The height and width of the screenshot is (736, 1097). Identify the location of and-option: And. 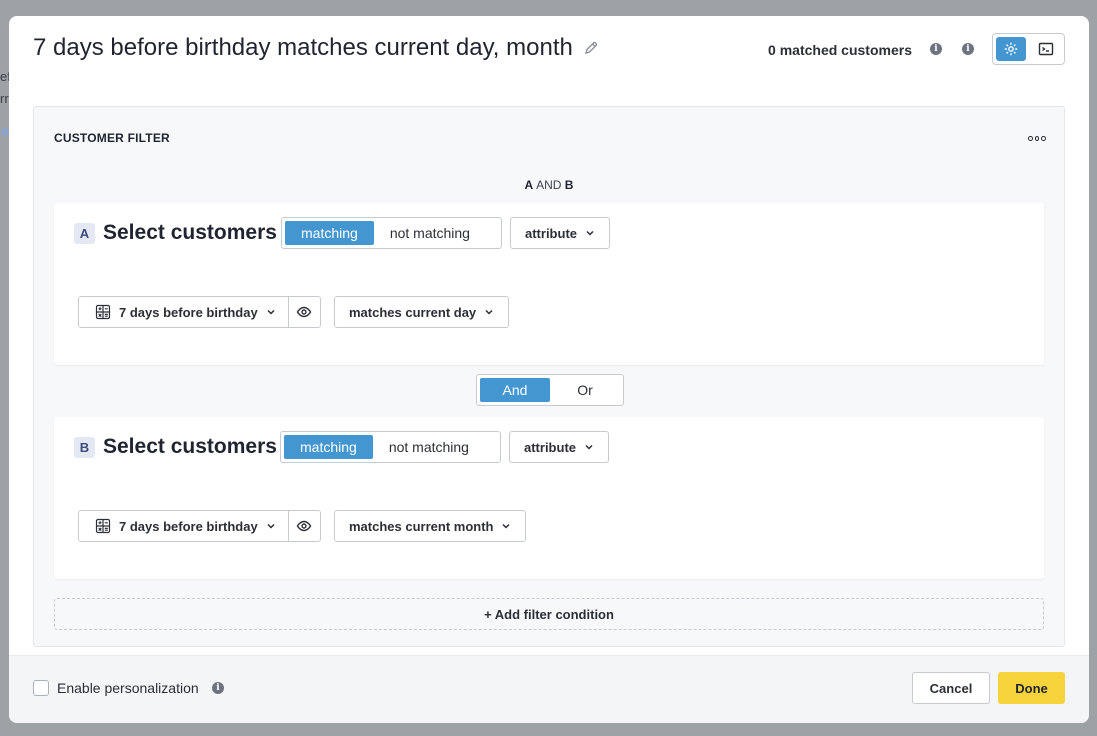
(515, 390).